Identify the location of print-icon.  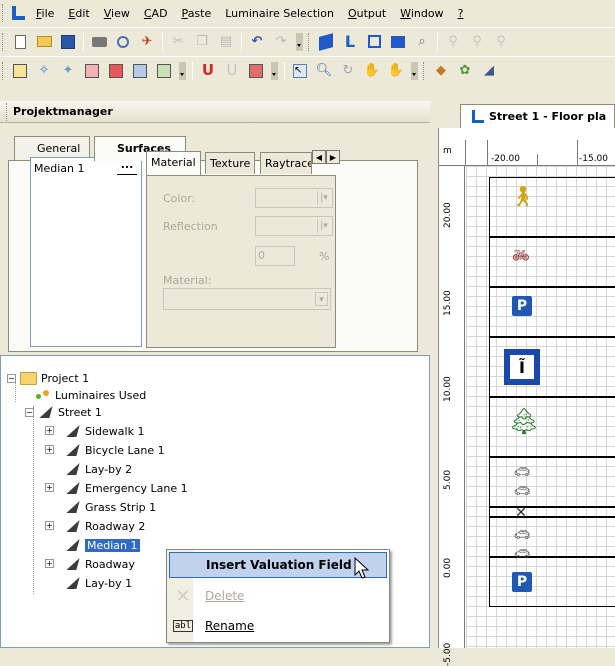
(99, 42).